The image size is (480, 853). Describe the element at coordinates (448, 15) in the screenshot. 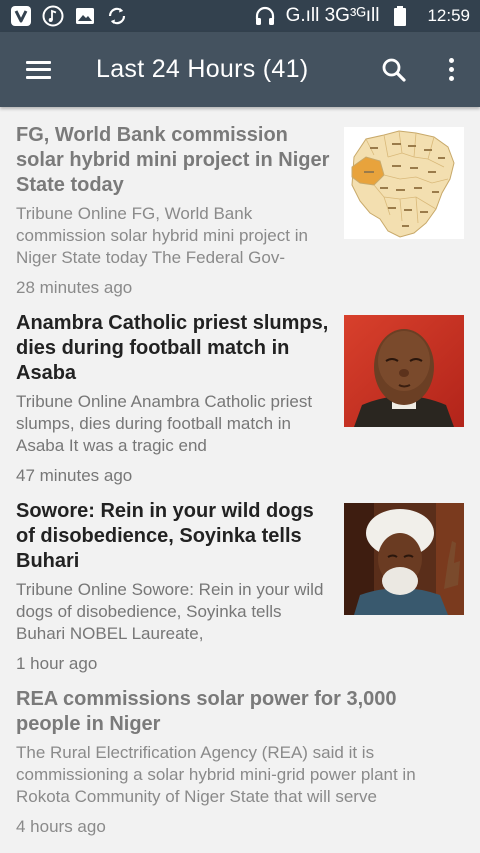

I see `clock: 12:59` at that location.